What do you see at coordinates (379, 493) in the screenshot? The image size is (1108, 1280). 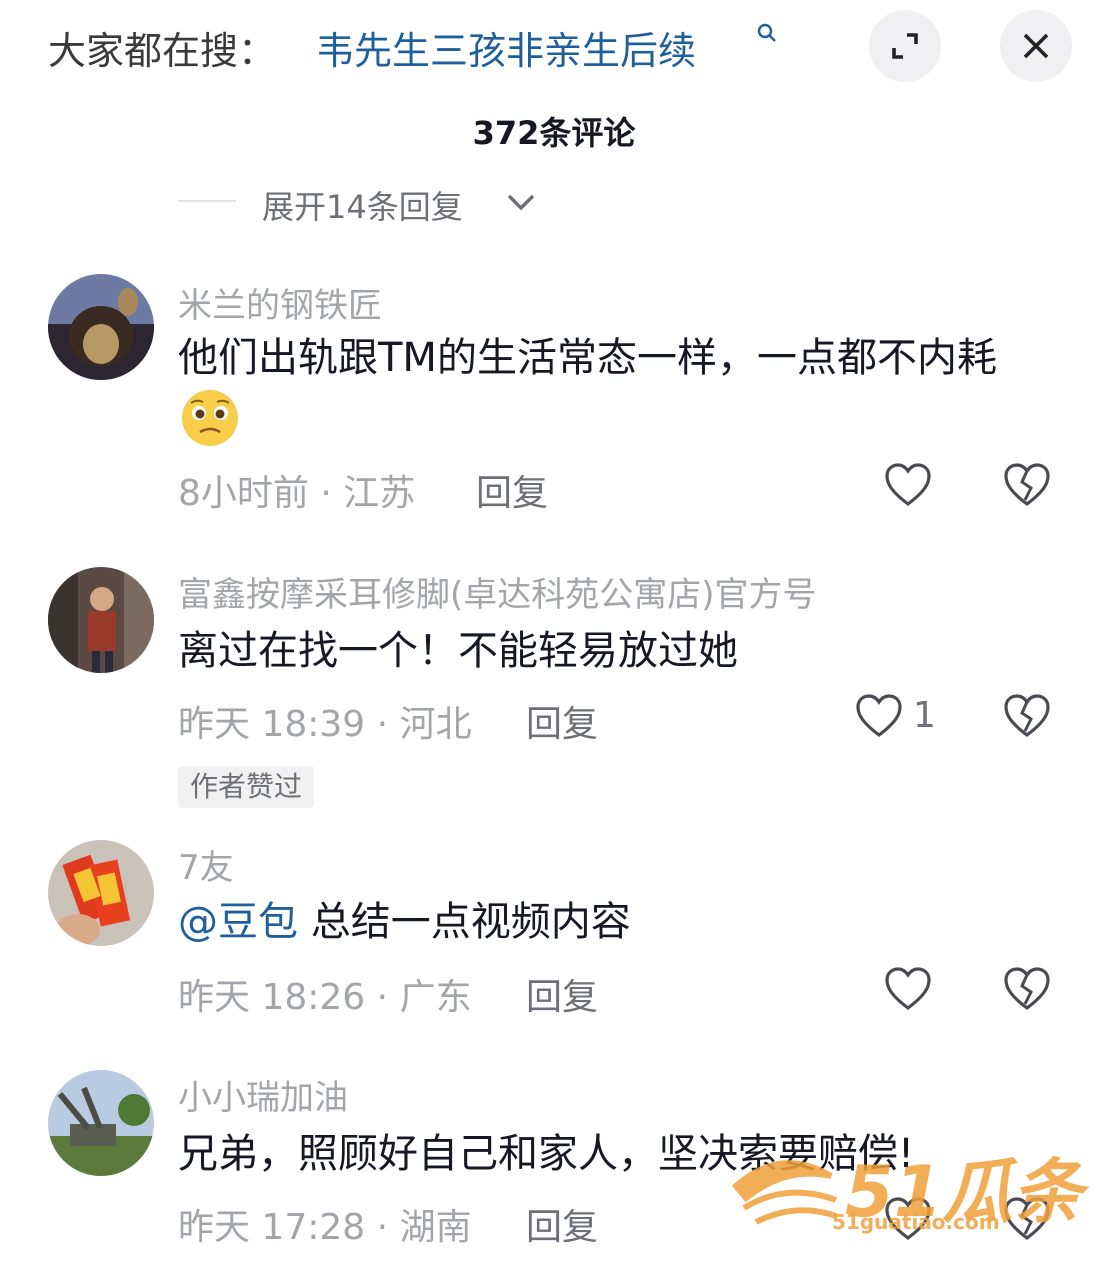 I see `comment-location: 江苏` at bounding box center [379, 493].